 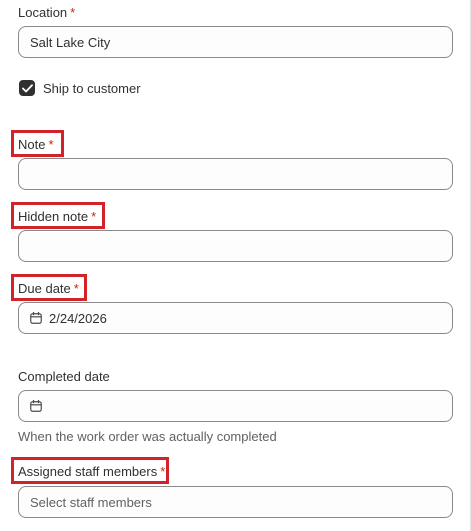 I want to click on checkmark-icon, so click(x=27, y=87).